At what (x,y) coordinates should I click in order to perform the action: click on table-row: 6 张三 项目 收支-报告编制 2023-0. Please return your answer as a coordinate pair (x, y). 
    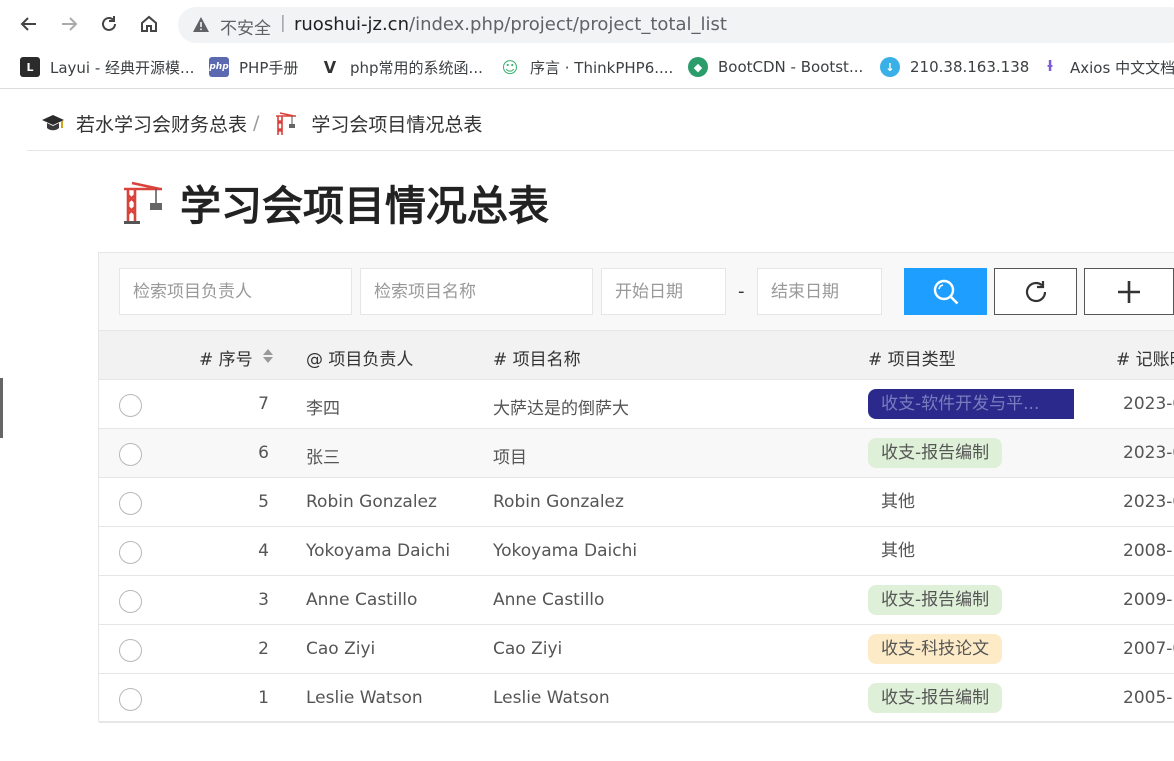
    Looking at the image, I should click on (636, 453).